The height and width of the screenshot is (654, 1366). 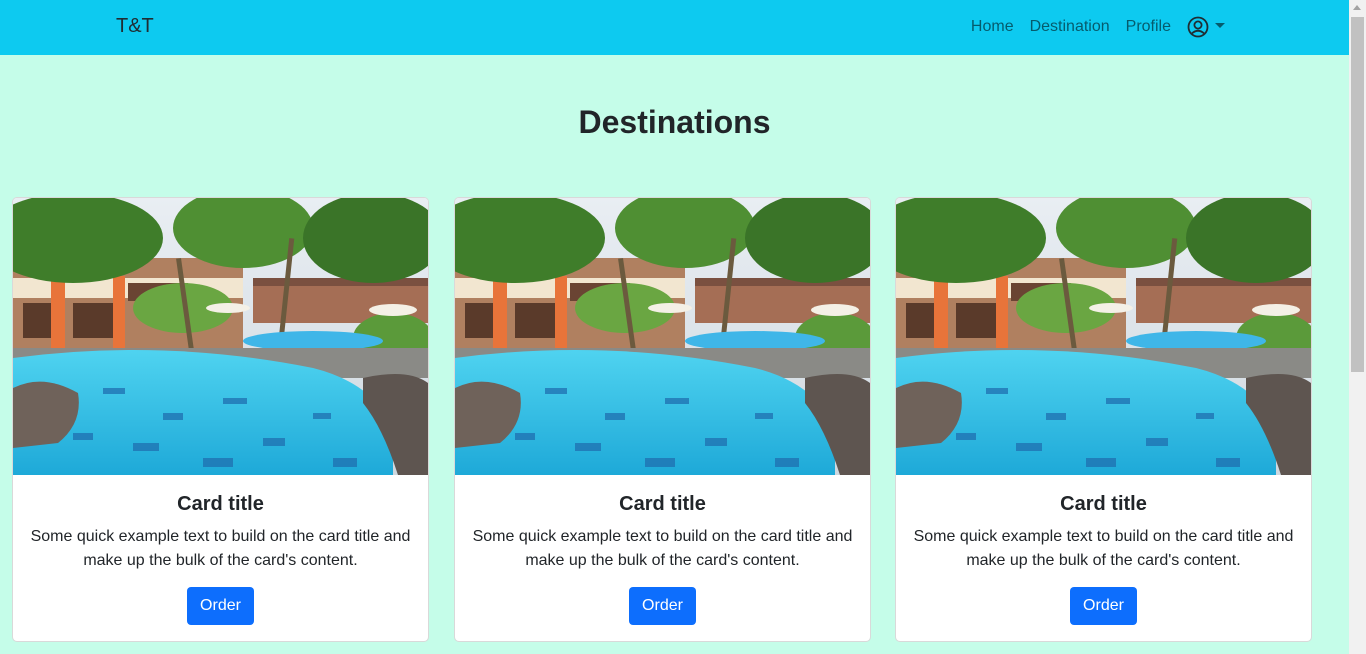 What do you see at coordinates (674, 27) in the screenshot?
I see `navbar: T&T Home Destination Profile` at bounding box center [674, 27].